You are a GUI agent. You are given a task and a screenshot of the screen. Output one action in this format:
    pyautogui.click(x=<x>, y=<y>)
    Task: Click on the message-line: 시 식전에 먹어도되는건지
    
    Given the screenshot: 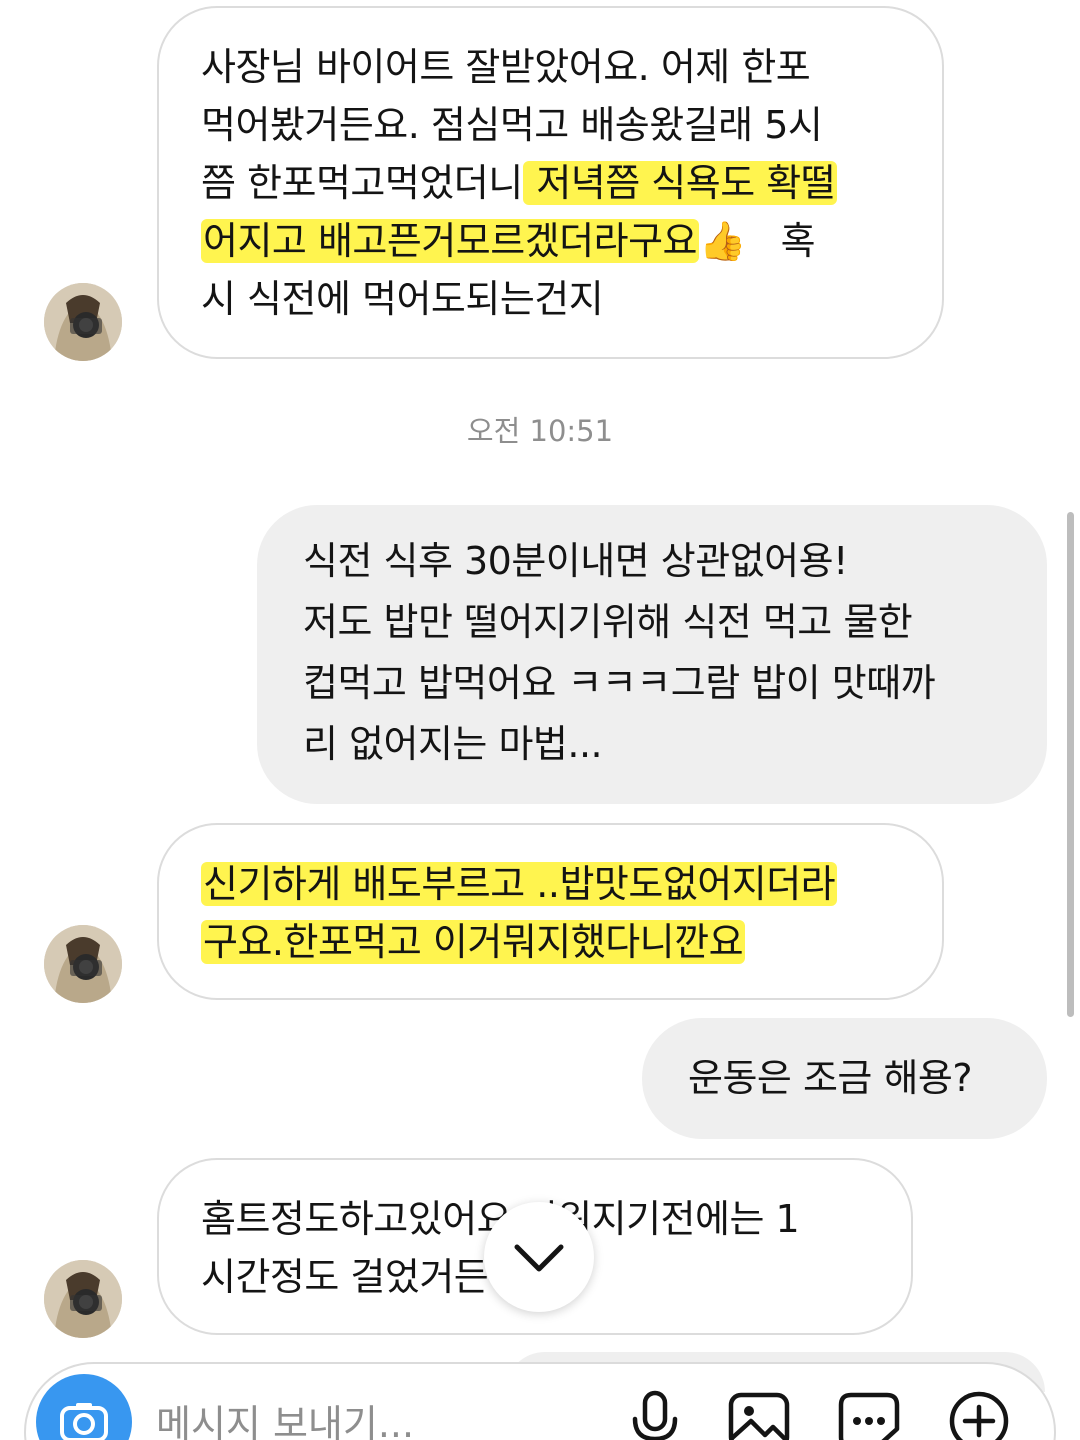 What is the action you would take?
    pyautogui.click(x=402, y=299)
    